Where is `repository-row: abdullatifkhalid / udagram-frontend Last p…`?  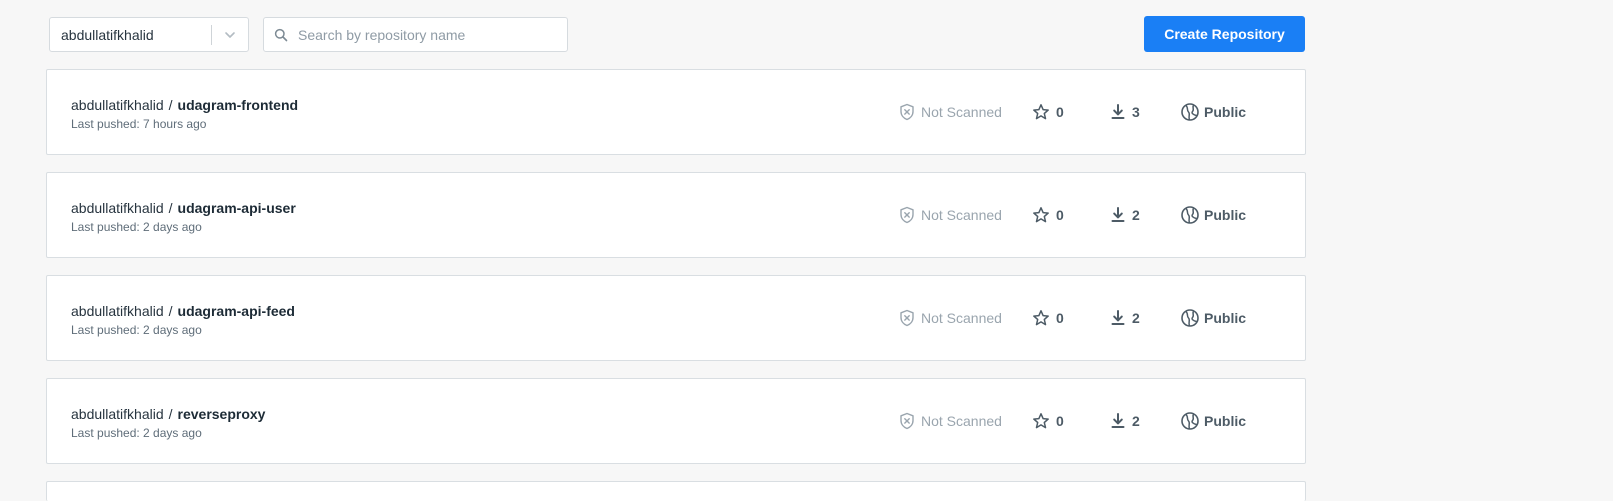 repository-row: abdullatifkhalid / udagram-frontend Last p… is located at coordinates (676, 112).